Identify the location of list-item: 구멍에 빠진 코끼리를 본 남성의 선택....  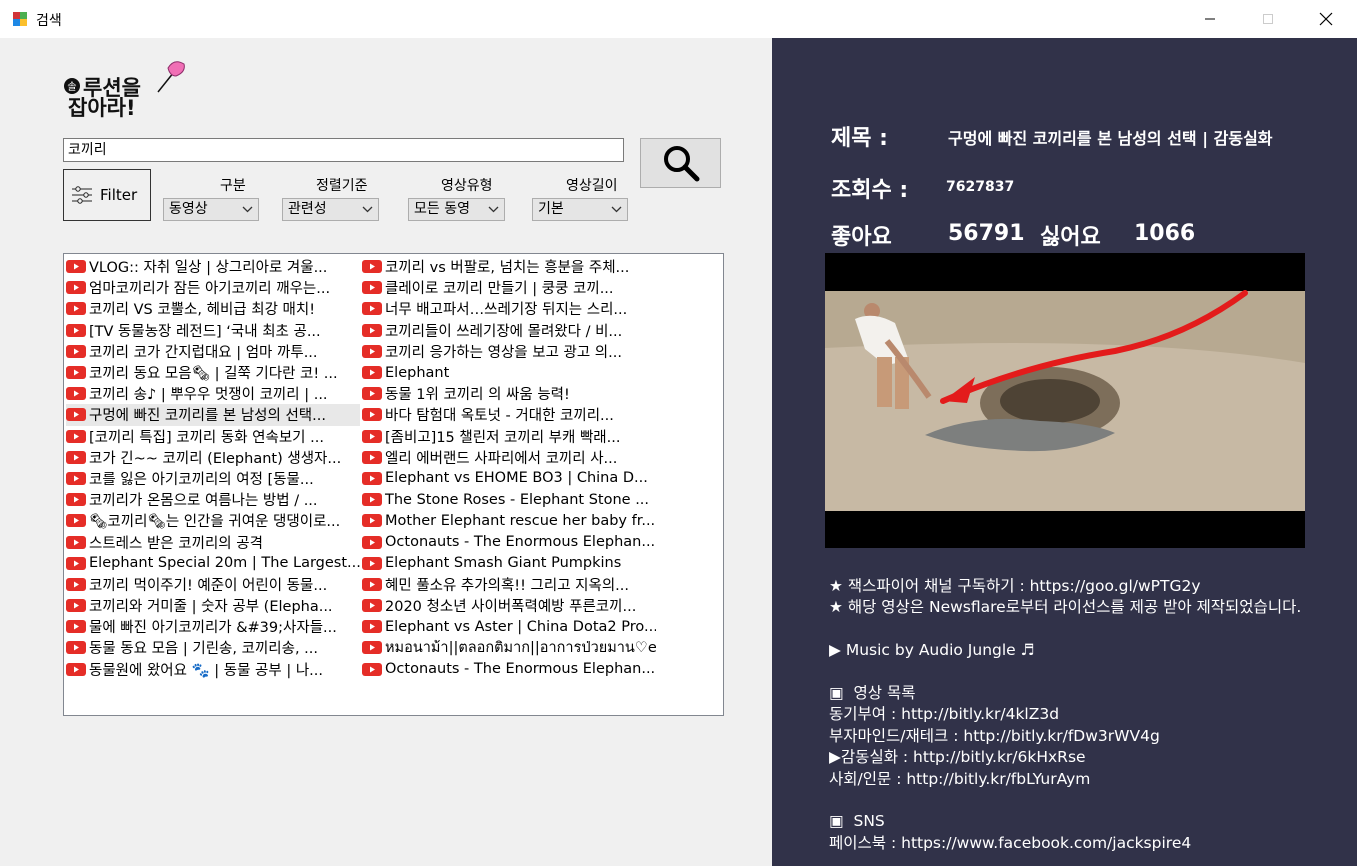
(213, 415).